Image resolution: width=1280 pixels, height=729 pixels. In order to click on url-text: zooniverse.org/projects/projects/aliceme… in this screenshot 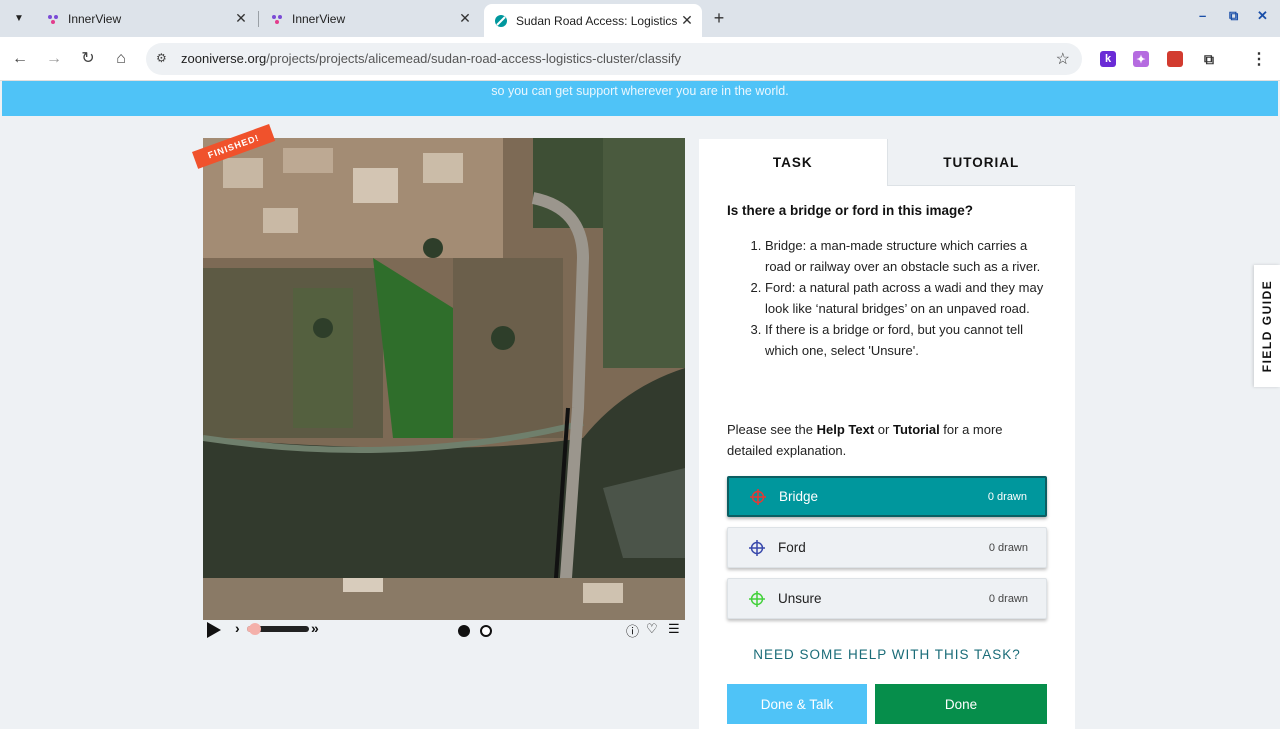, I will do `click(431, 58)`.